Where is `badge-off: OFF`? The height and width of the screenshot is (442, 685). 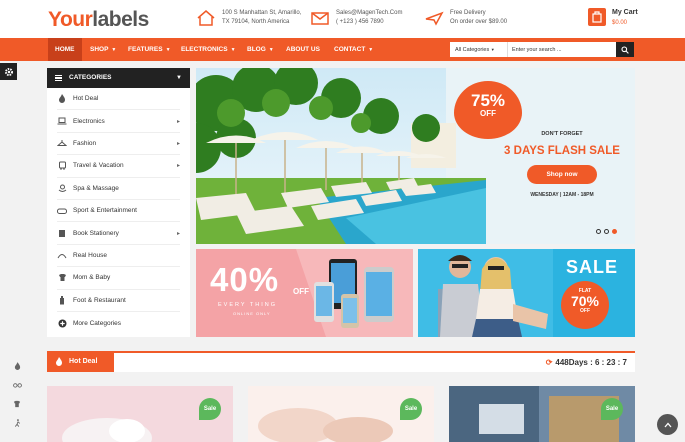 badge-off: OFF is located at coordinates (488, 113).